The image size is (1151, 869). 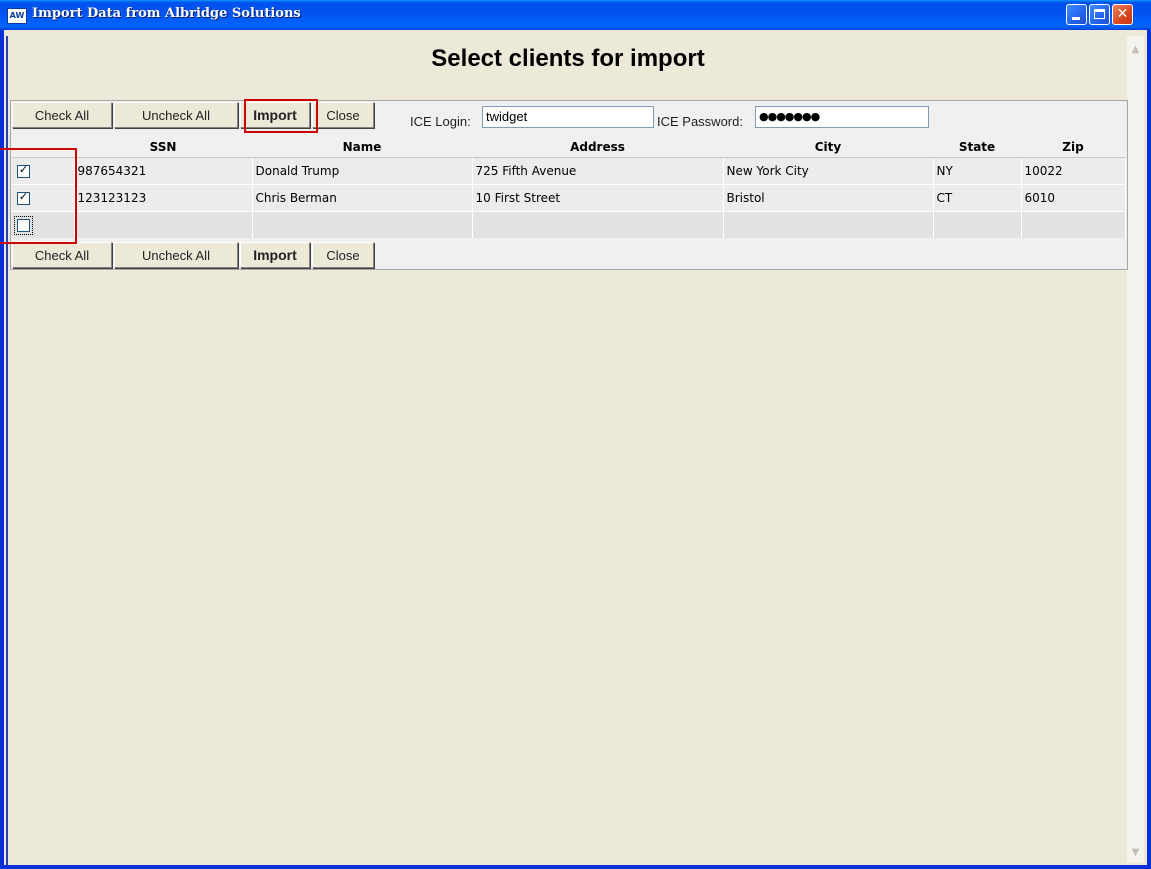 I want to click on close-icon: ✕, so click(x=1122, y=14).